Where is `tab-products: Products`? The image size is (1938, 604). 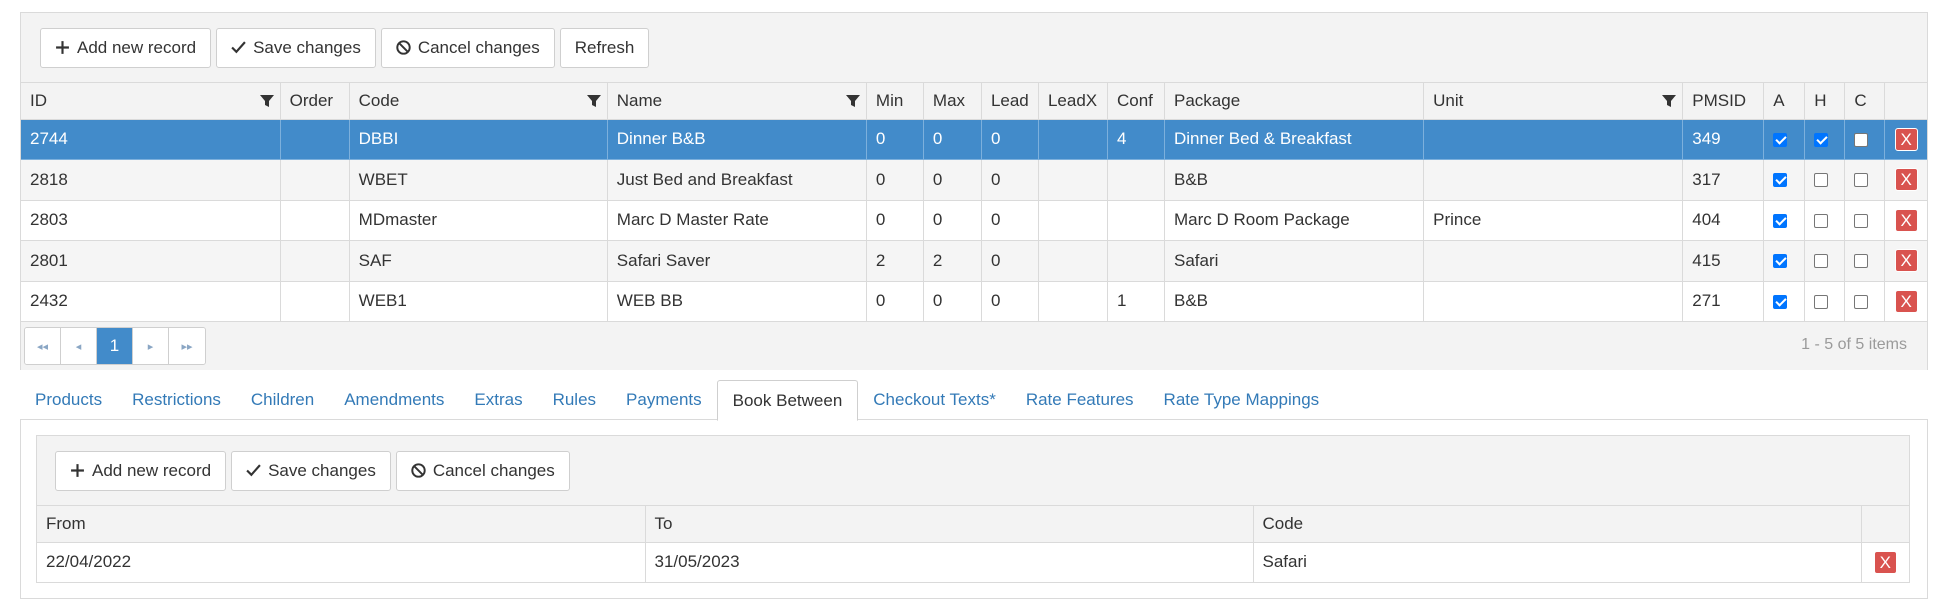 tab-products: Products is located at coordinates (68, 400).